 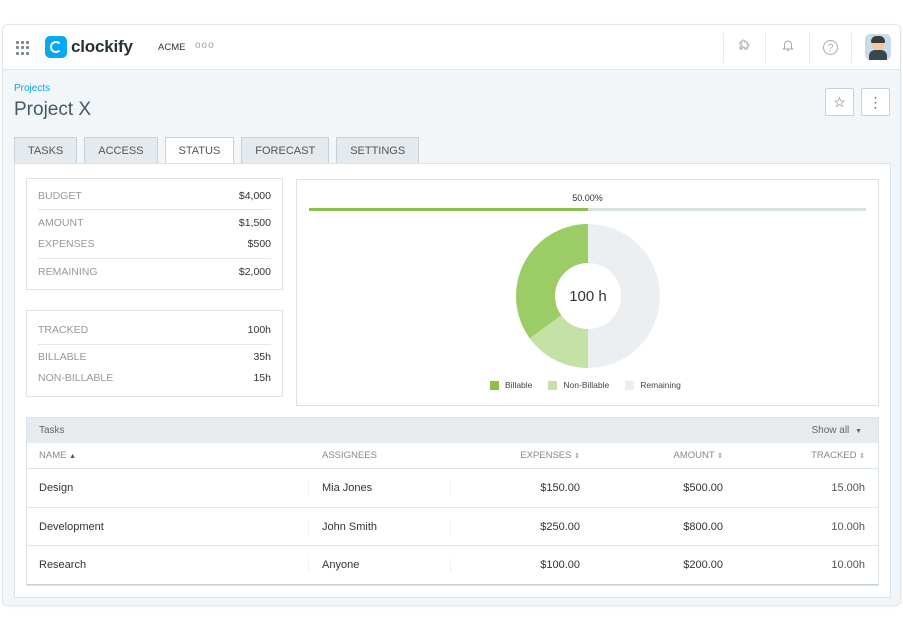 I want to click on legend-remaining: Remaining, so click(x=653, y=385).